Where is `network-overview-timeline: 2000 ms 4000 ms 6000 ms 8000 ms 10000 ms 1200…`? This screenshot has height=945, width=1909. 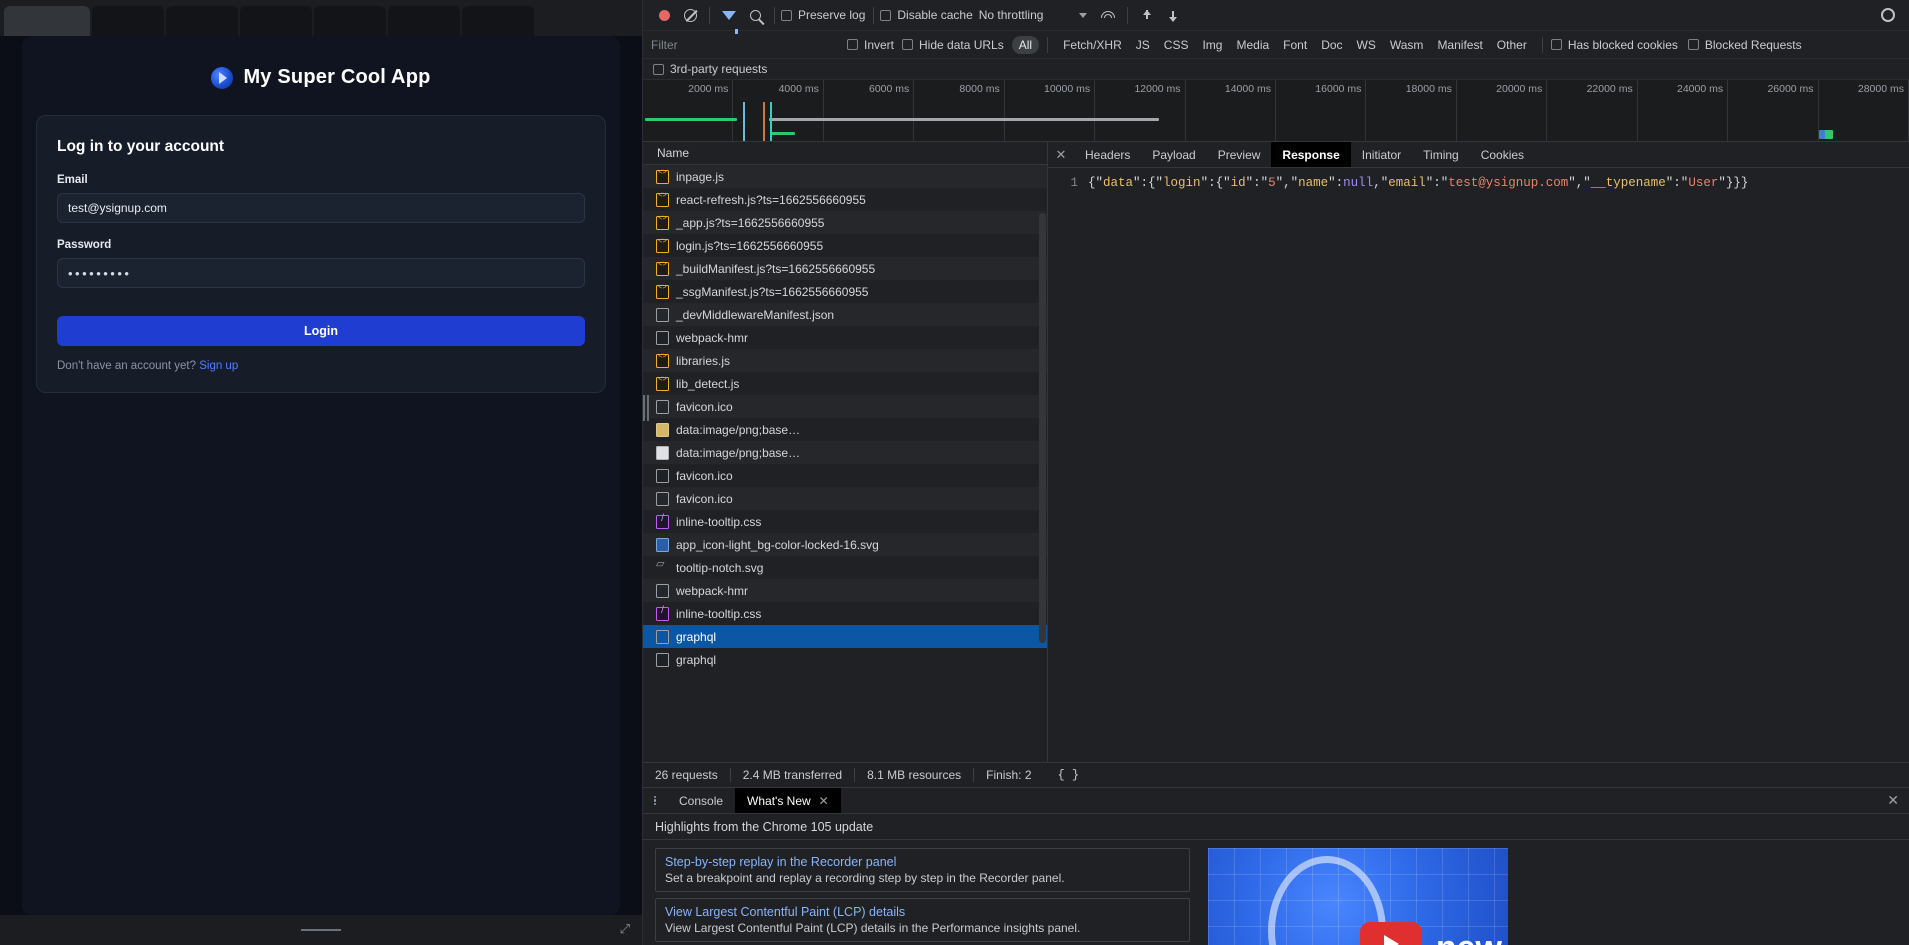
network-overview-timeline: 2000 ms 4000 ms 6000 ms 8000 ms 10000 ms 1200… is located at coordinates (1276, 111).